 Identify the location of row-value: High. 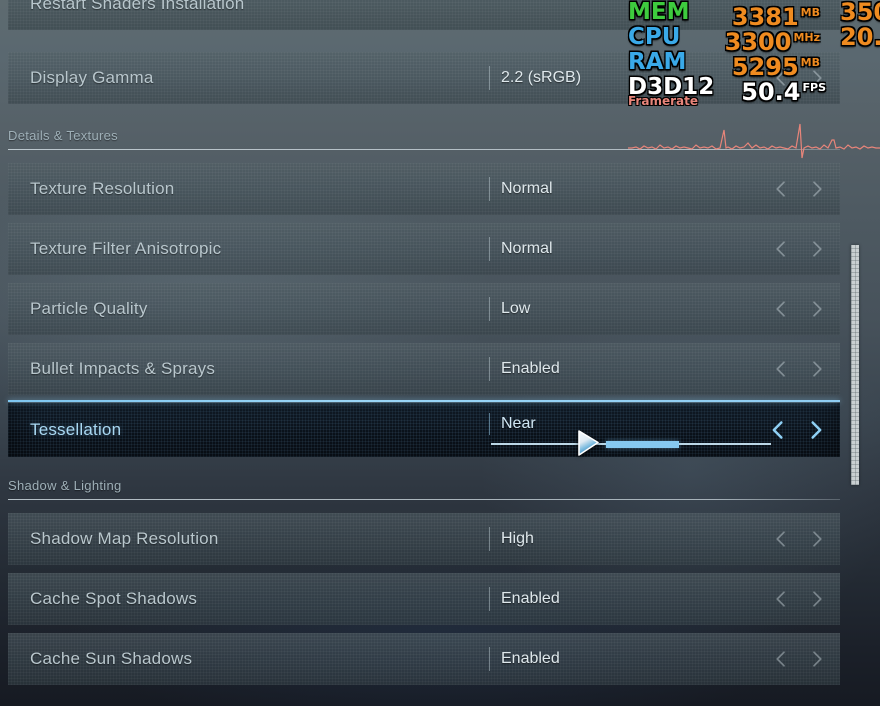
(517, 538).